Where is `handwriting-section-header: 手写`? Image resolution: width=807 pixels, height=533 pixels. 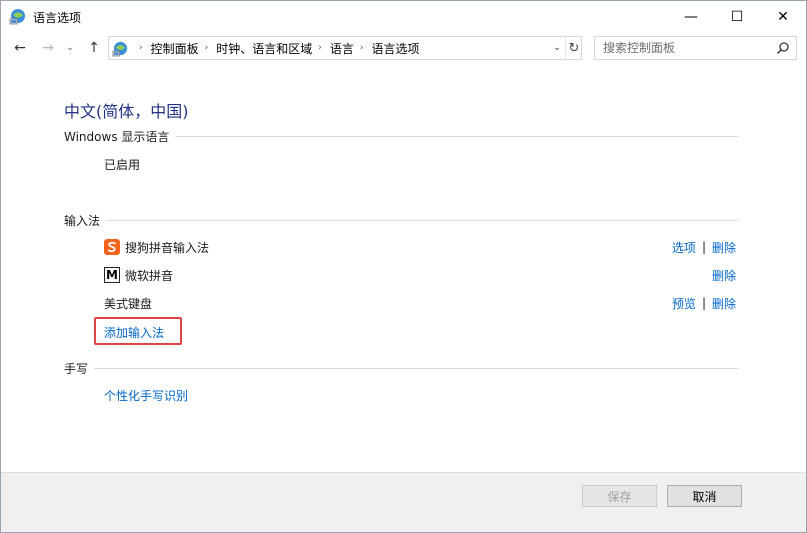
handwriting-section-header: 手写 is located at coordinates (401, 368).